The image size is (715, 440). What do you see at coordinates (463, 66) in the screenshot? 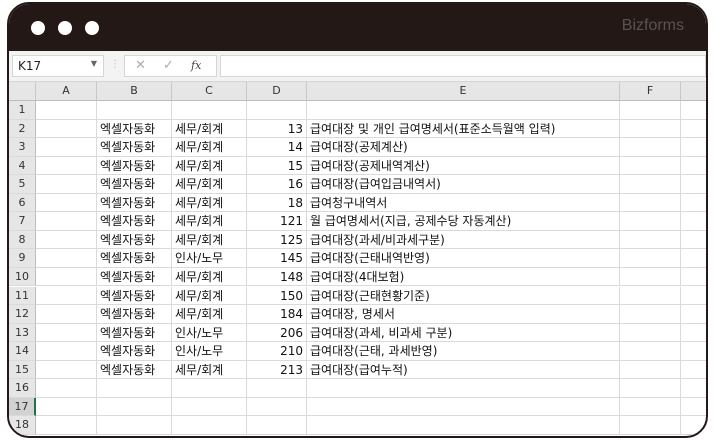
I see `formula-input` at bounding box center [463, 66].